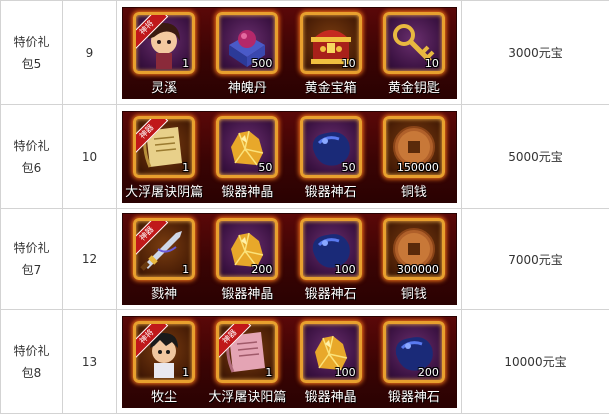 This screenshot has width=609, height=419. What do you see at coordinates (417, 167) in the screenshot?
I see `item-count: 150000` at bounding box center [417, 167].